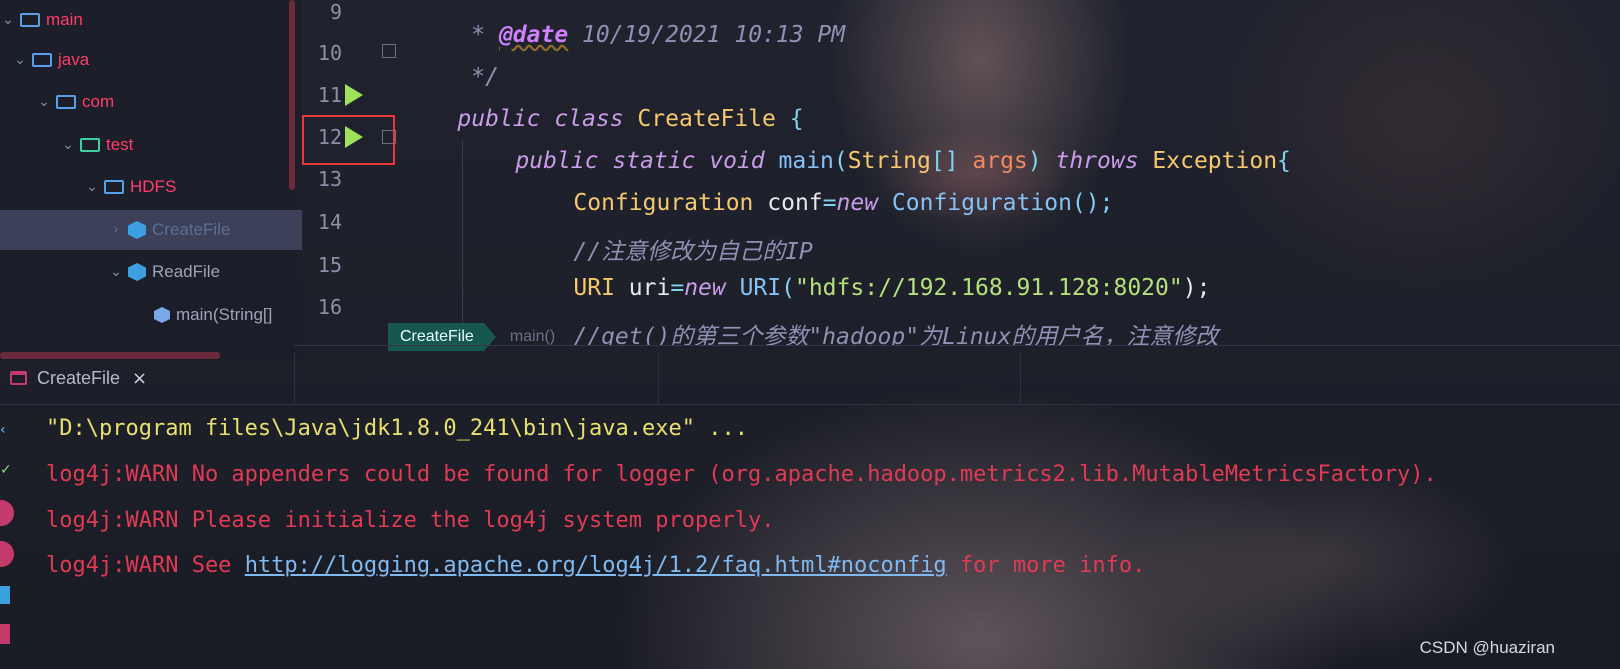  Describe the element at coordinates (329, 222) in the screenshot. I see `line-number: 14` at that location.